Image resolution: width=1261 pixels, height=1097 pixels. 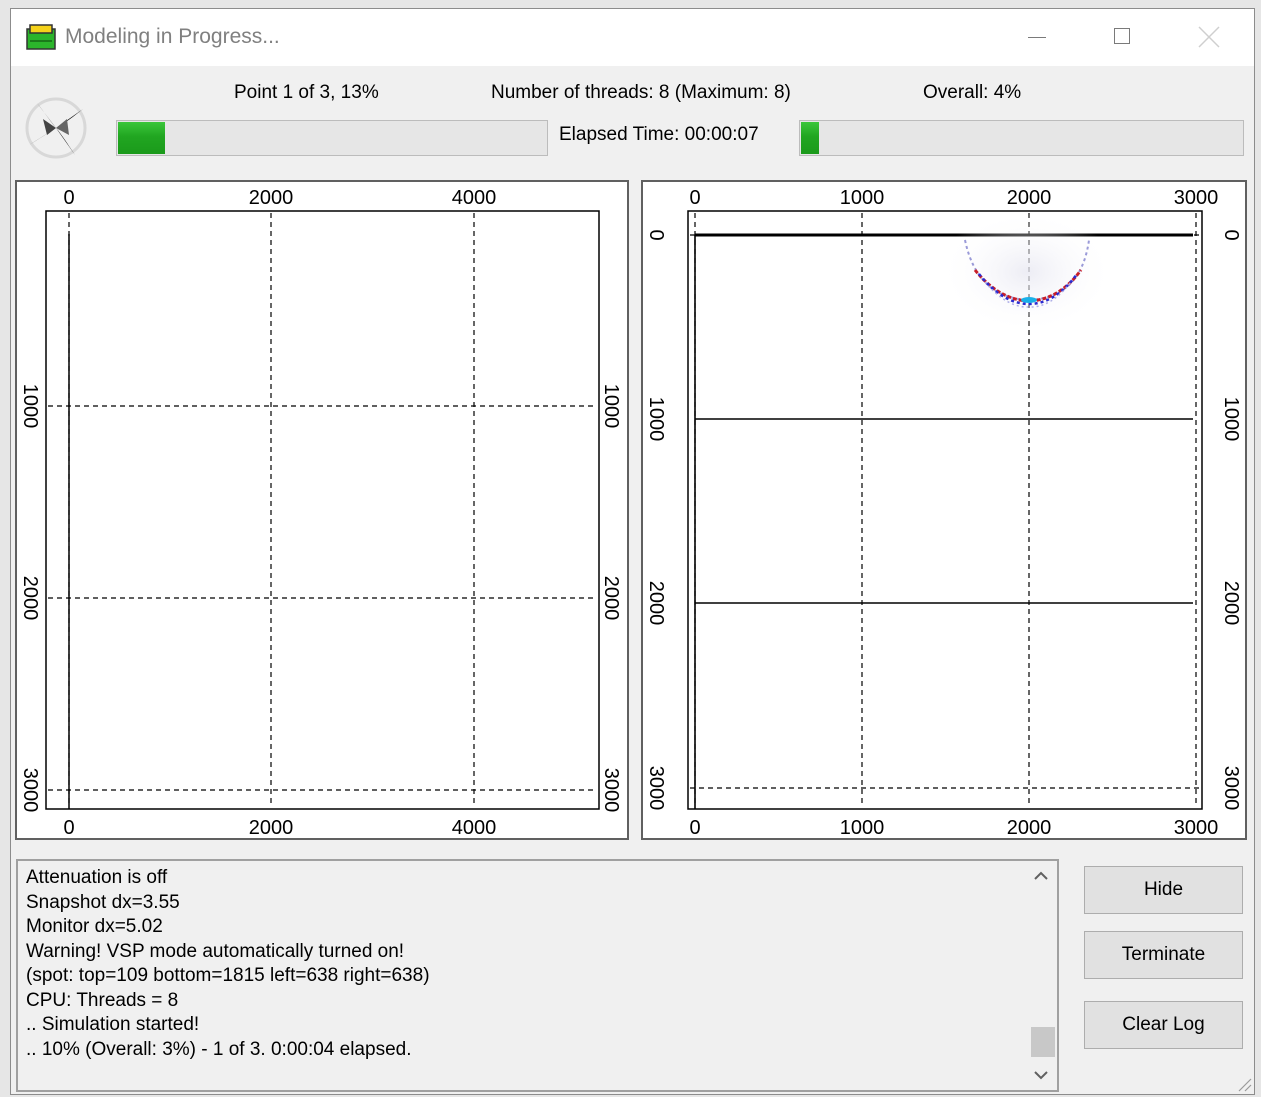 I want to click on right-x-tick-bottom-3000: 3000, so click(x=1196, y=827).